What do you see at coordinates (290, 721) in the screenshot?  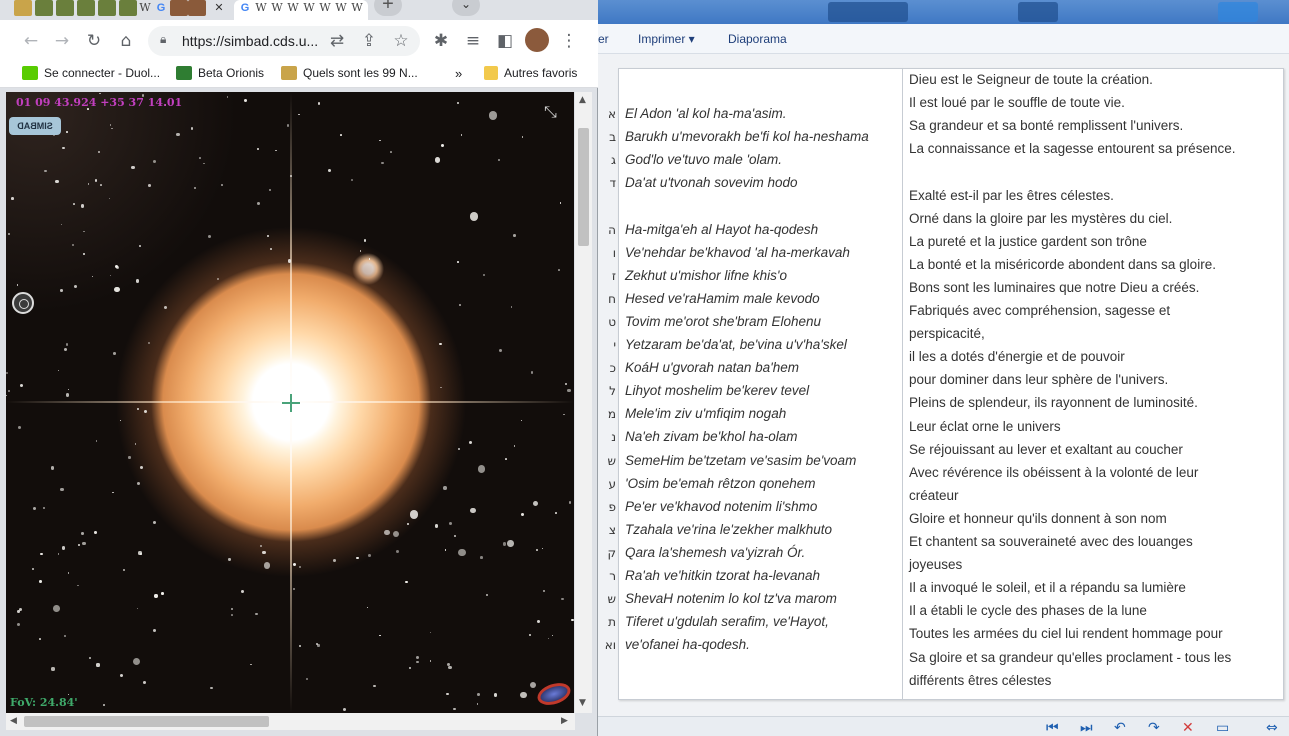 I see `horizontal-scrollbar: ◀ ▶` at bounding box center [290, 721].